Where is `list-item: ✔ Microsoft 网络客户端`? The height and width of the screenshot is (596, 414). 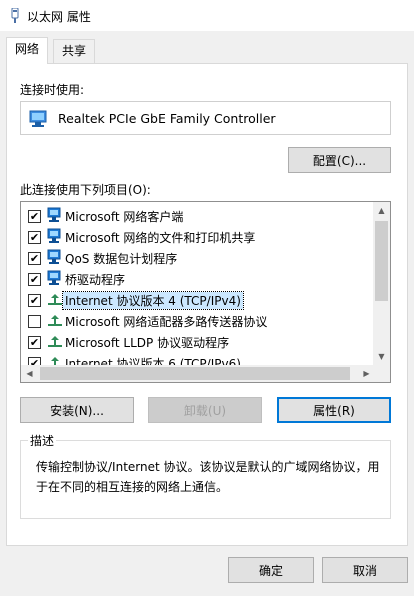
list-item: ✔ Microsoft 网络客户端 is located at coordinates (198, 216).